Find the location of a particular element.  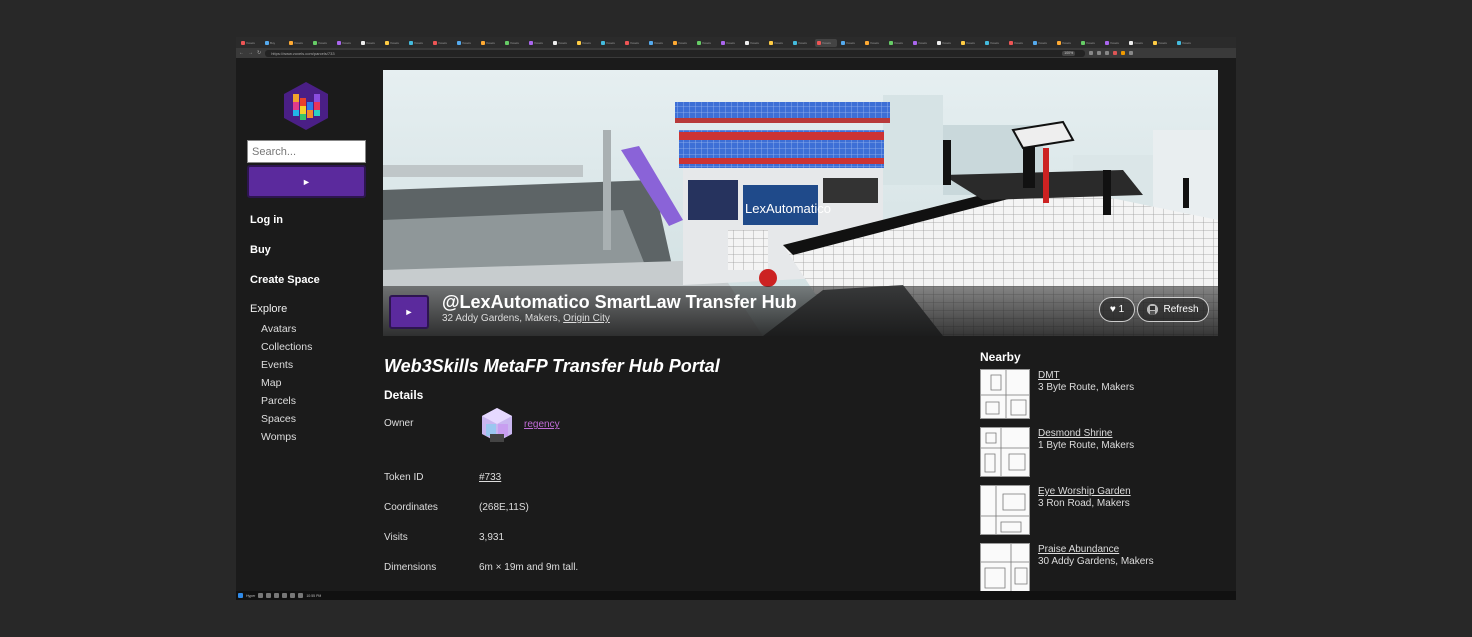

browser-tab: Buy is located at coordinates (274, 43).